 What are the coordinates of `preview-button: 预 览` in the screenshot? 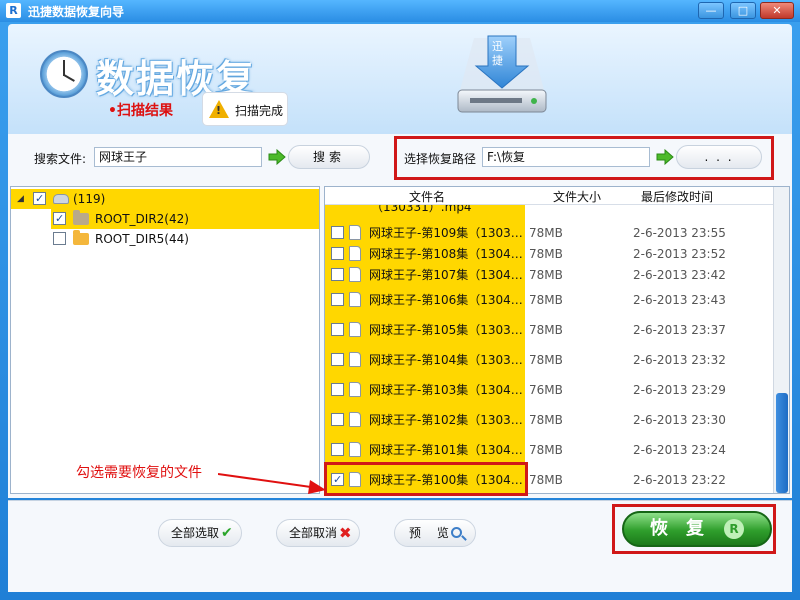 It's located at (435, 533).